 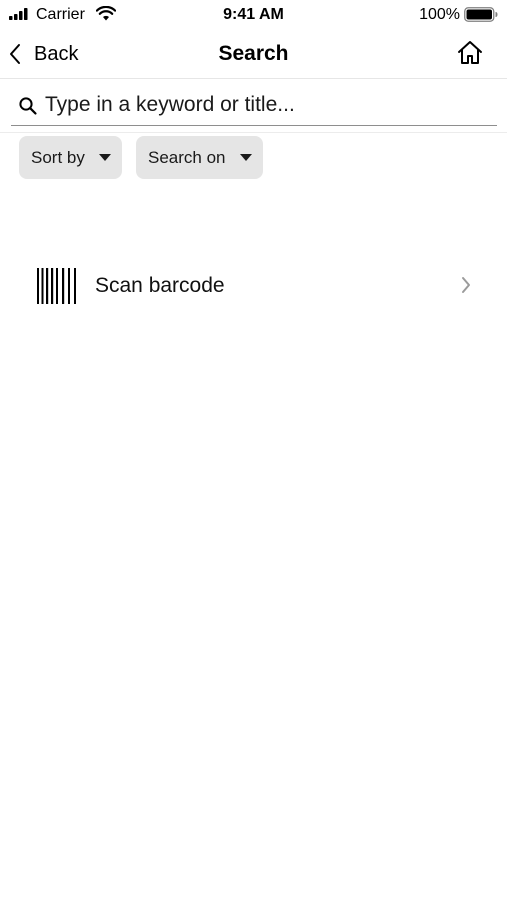 What do you see at coordinates (160, 285) in the screenshot?
I see `scan-barcode-label: Scan barcode` at bounding box center [160, 285].